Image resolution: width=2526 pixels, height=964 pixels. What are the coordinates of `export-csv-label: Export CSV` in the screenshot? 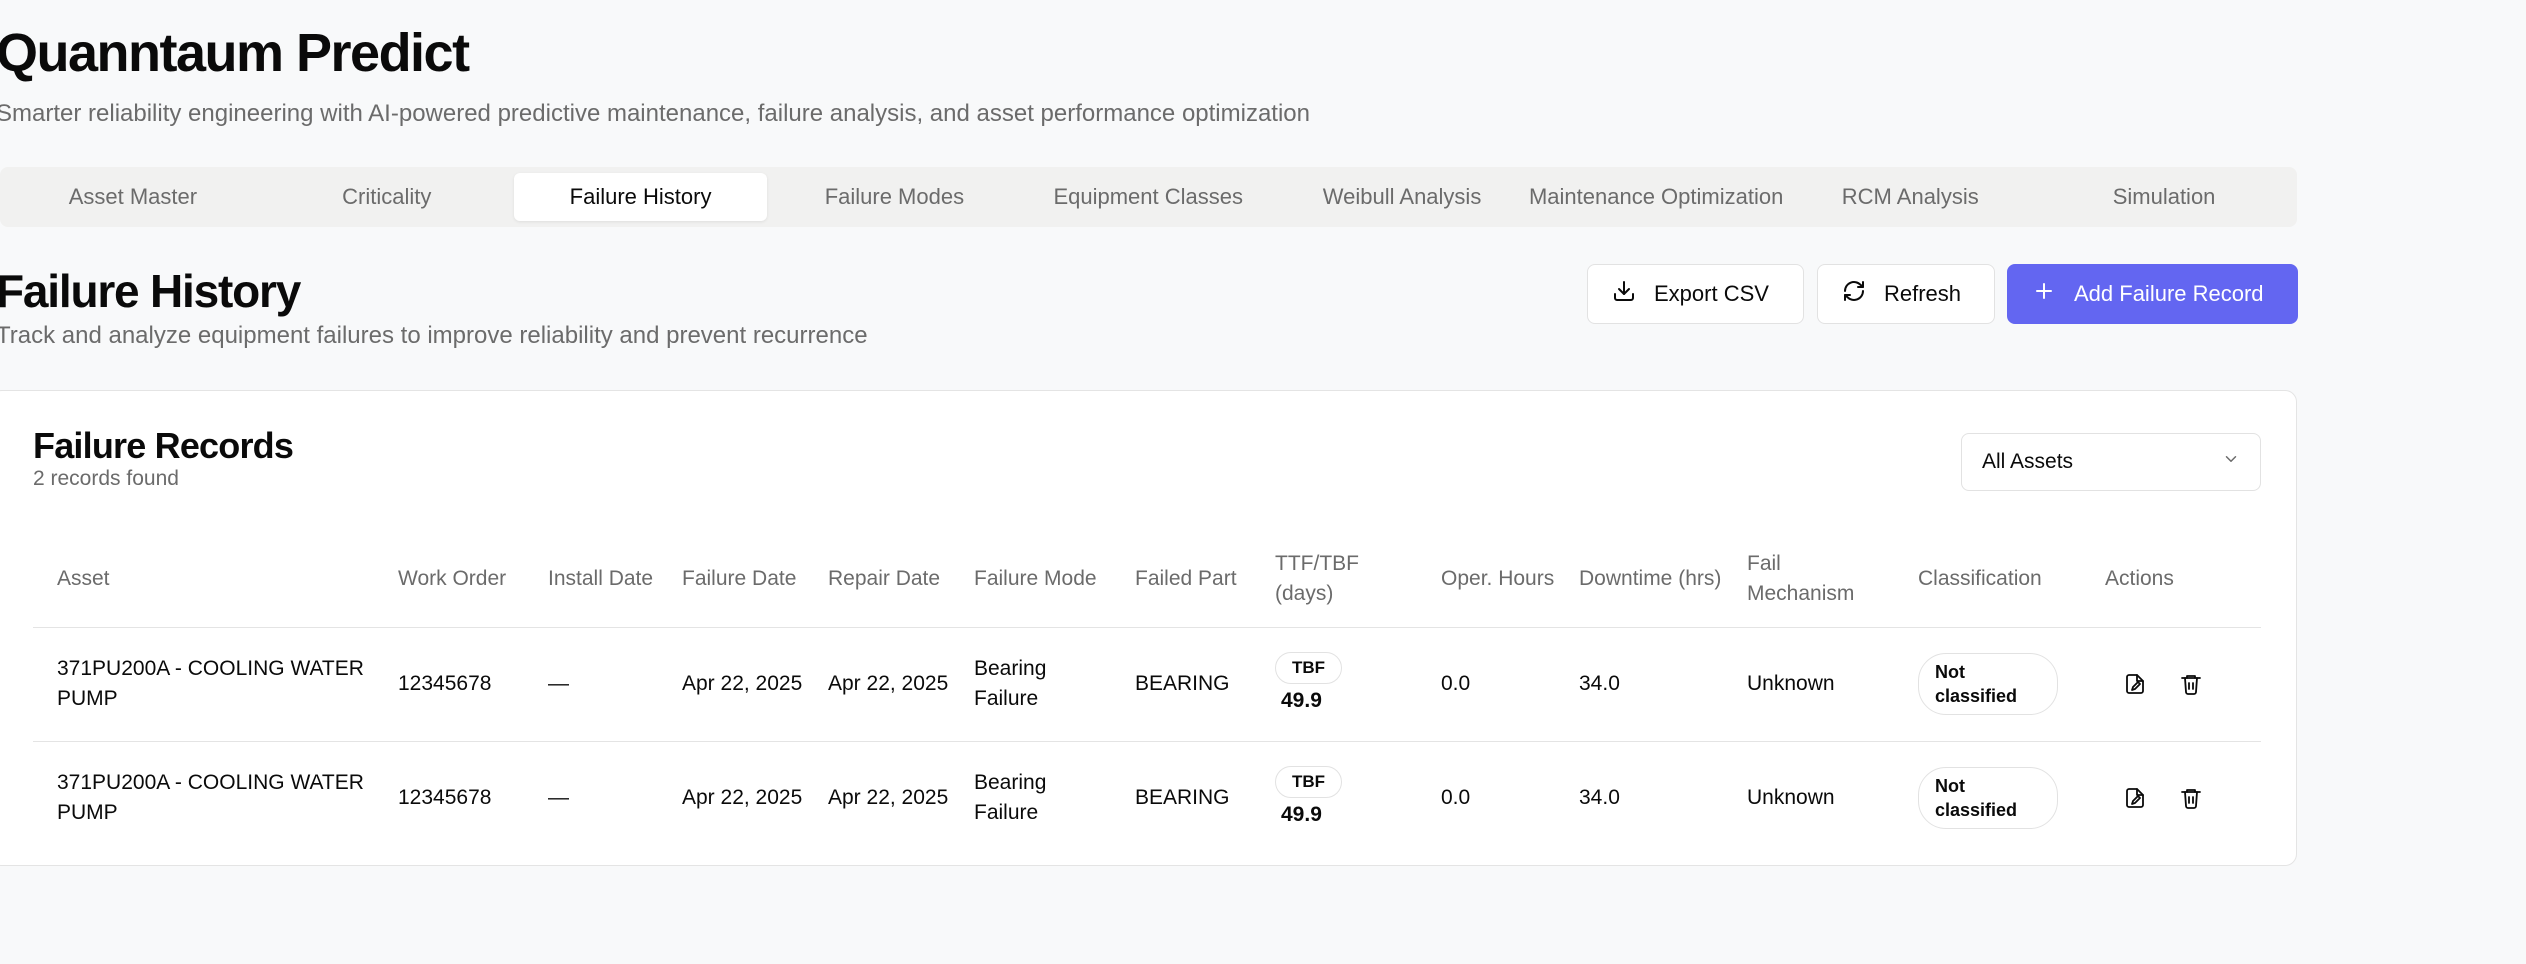 It's located at (1711, 293).